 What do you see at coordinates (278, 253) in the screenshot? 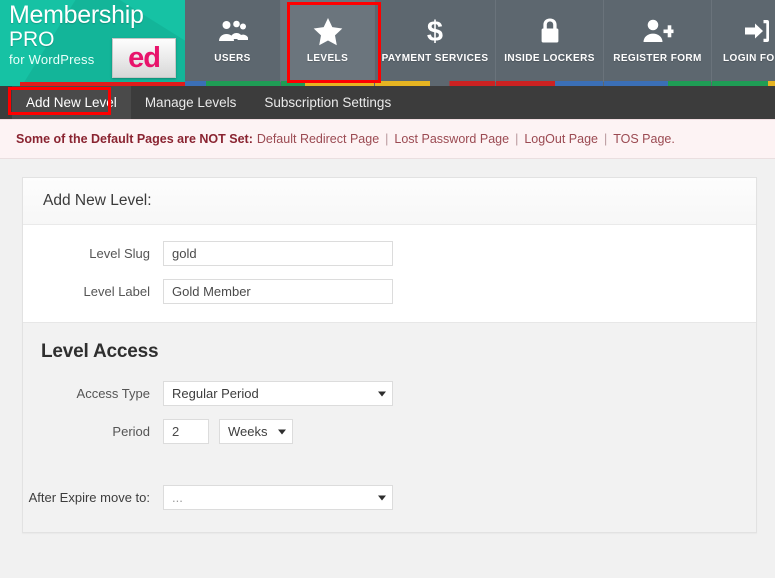
I see `level-slug-input` at bounding box center [278, 253].